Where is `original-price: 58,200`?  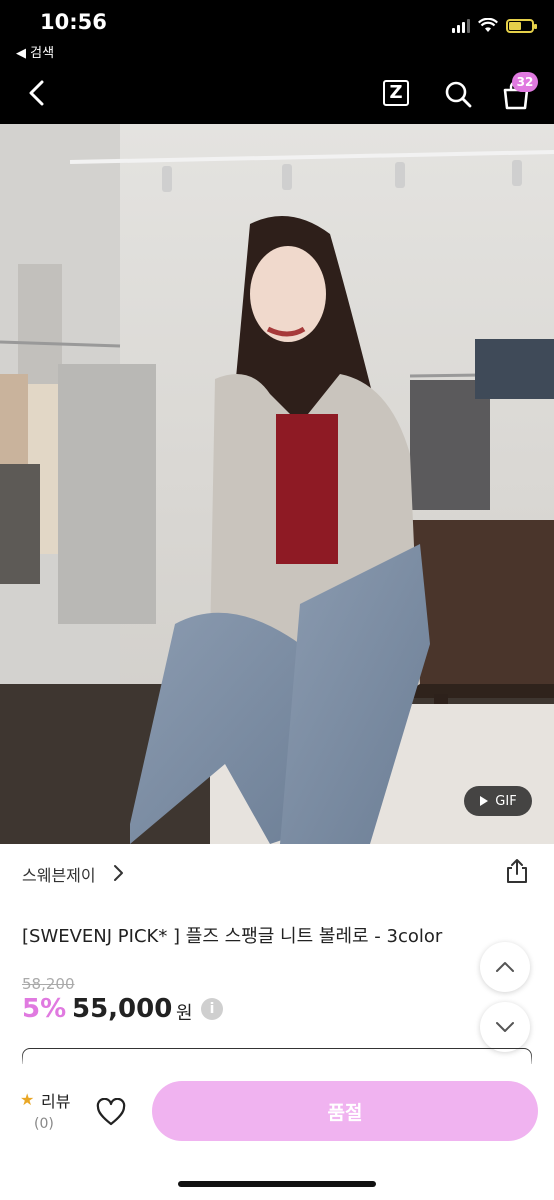 original-price: 58,200 is located at coordinates (48, 984).